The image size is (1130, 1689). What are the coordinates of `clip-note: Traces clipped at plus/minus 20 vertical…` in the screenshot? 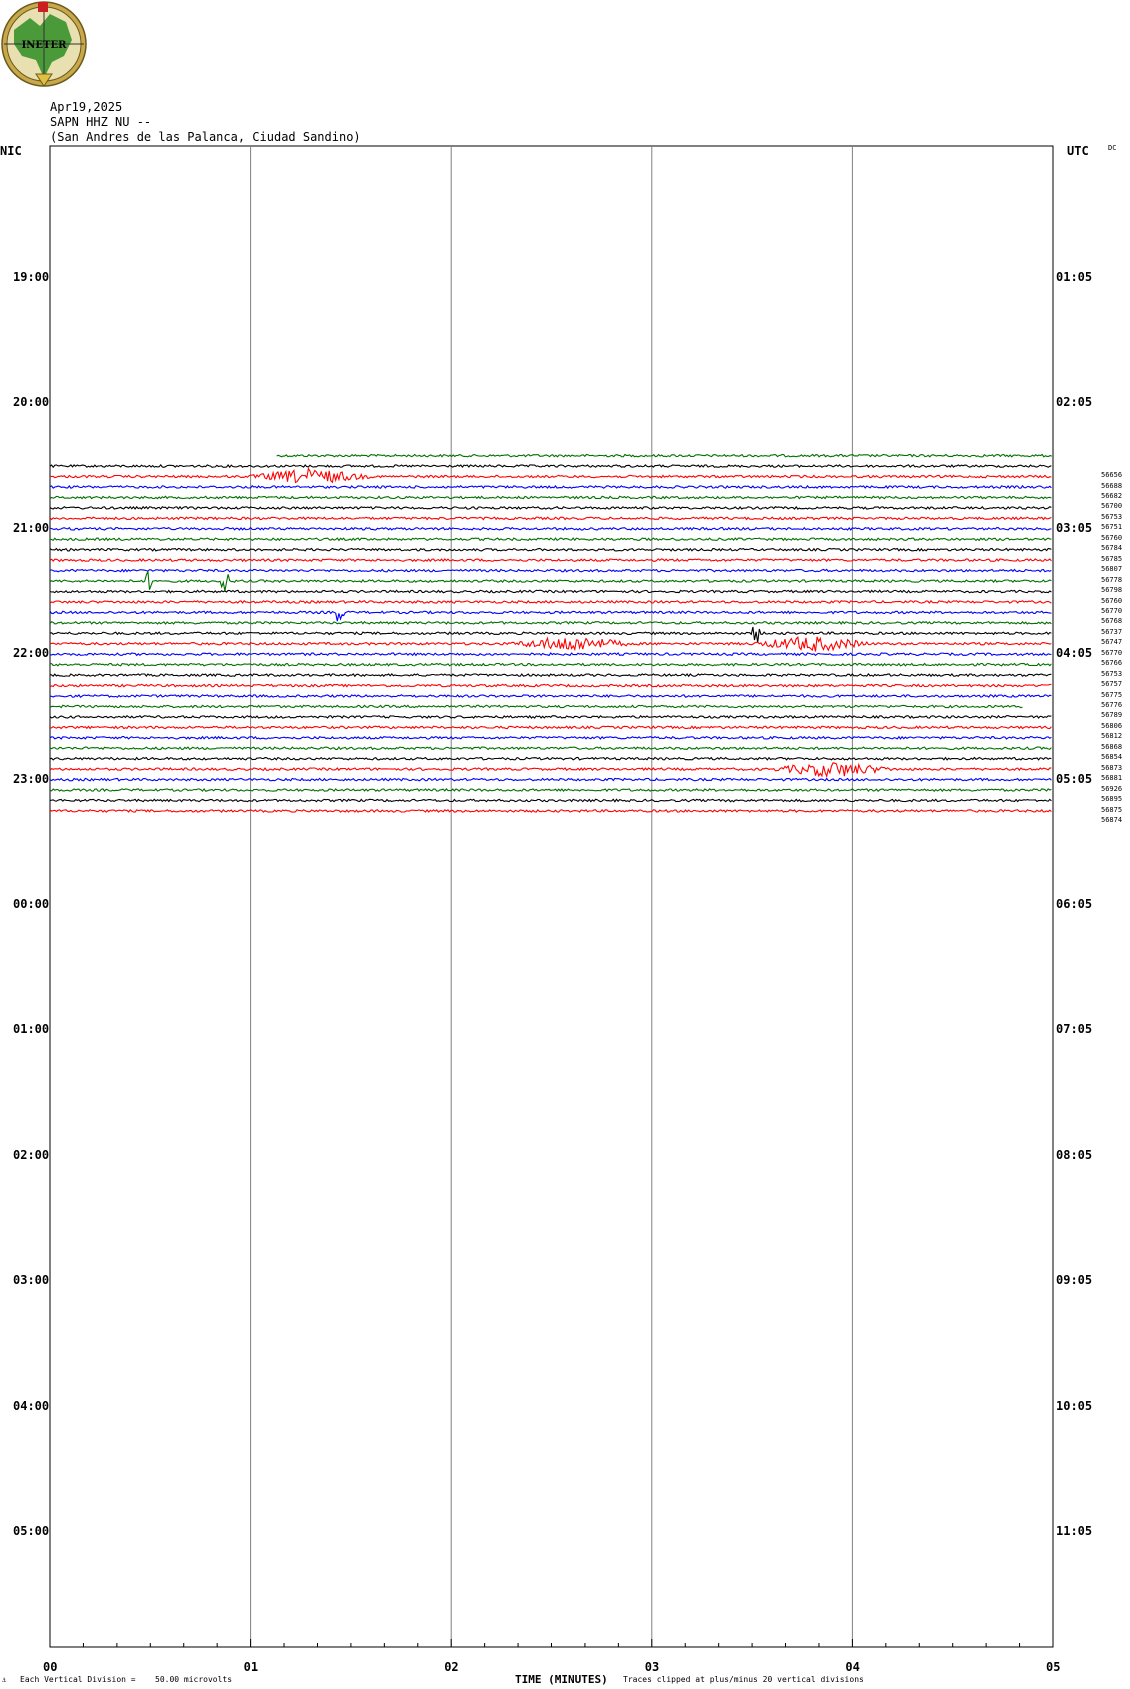 It's located at (743, 1679).